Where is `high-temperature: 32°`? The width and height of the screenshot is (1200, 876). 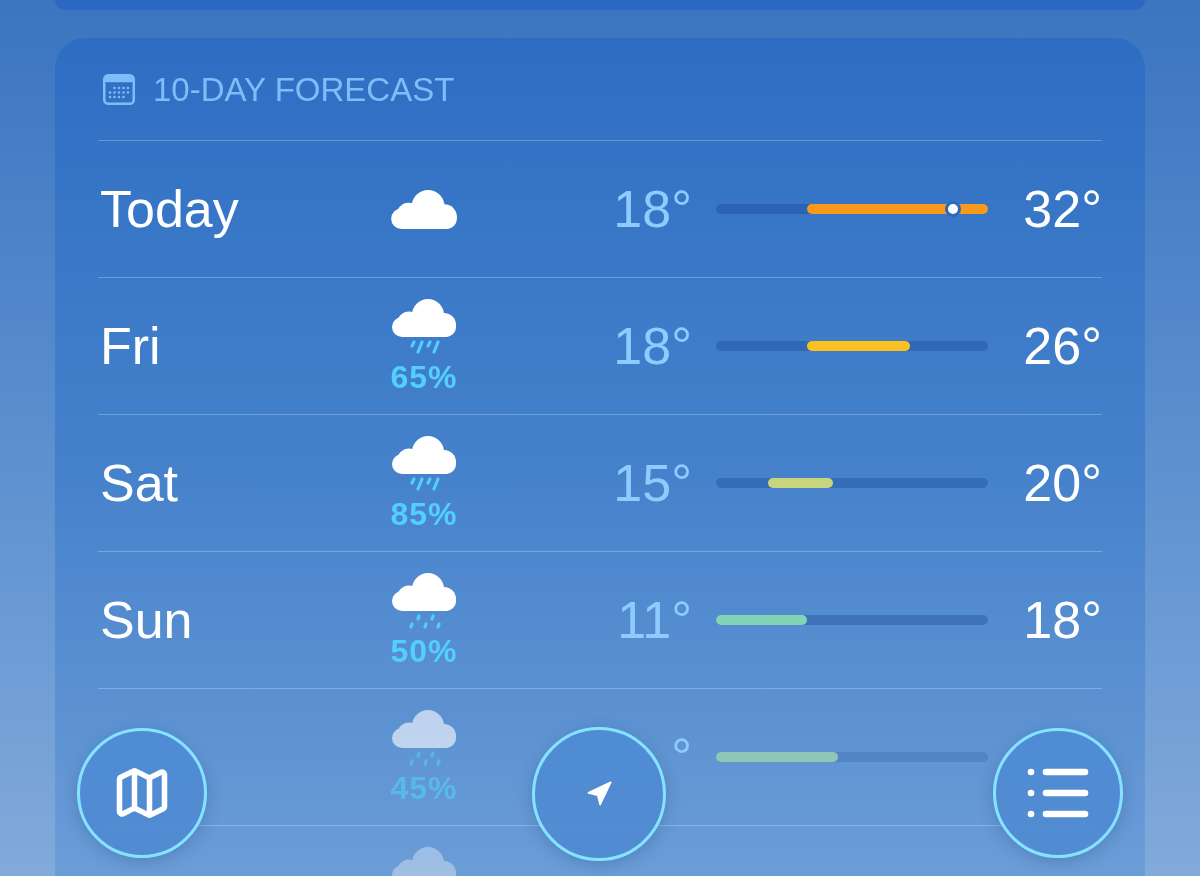 high-temperature: 32° is located at coordinates (1062, 209).